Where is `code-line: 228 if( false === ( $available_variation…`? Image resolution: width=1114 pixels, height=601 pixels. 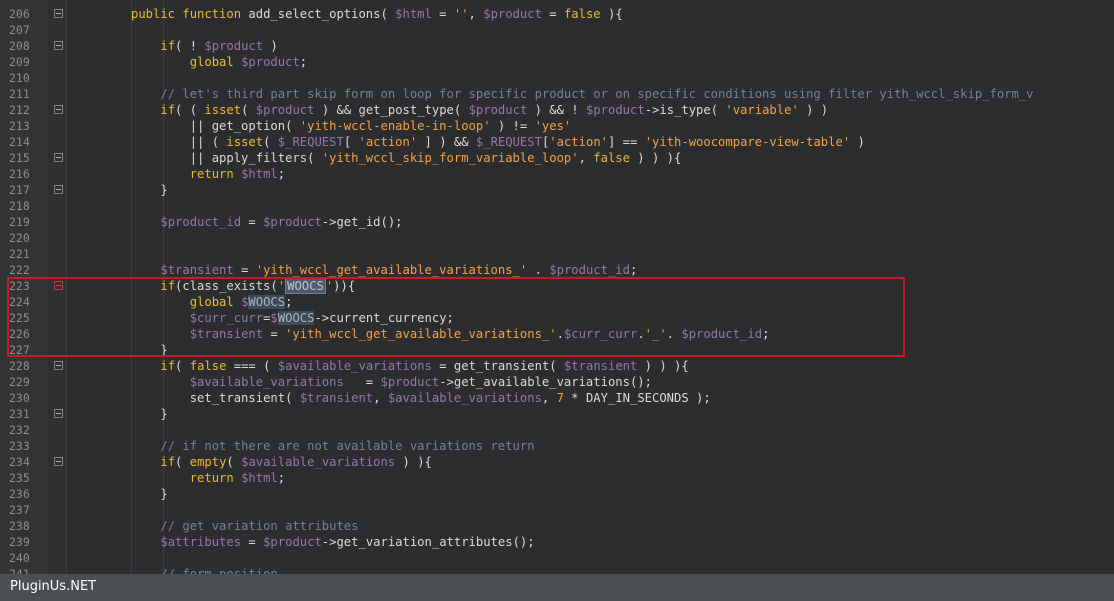 code-line: 228 if( false === ( $available_variation… is located at coordinates (557, 366).